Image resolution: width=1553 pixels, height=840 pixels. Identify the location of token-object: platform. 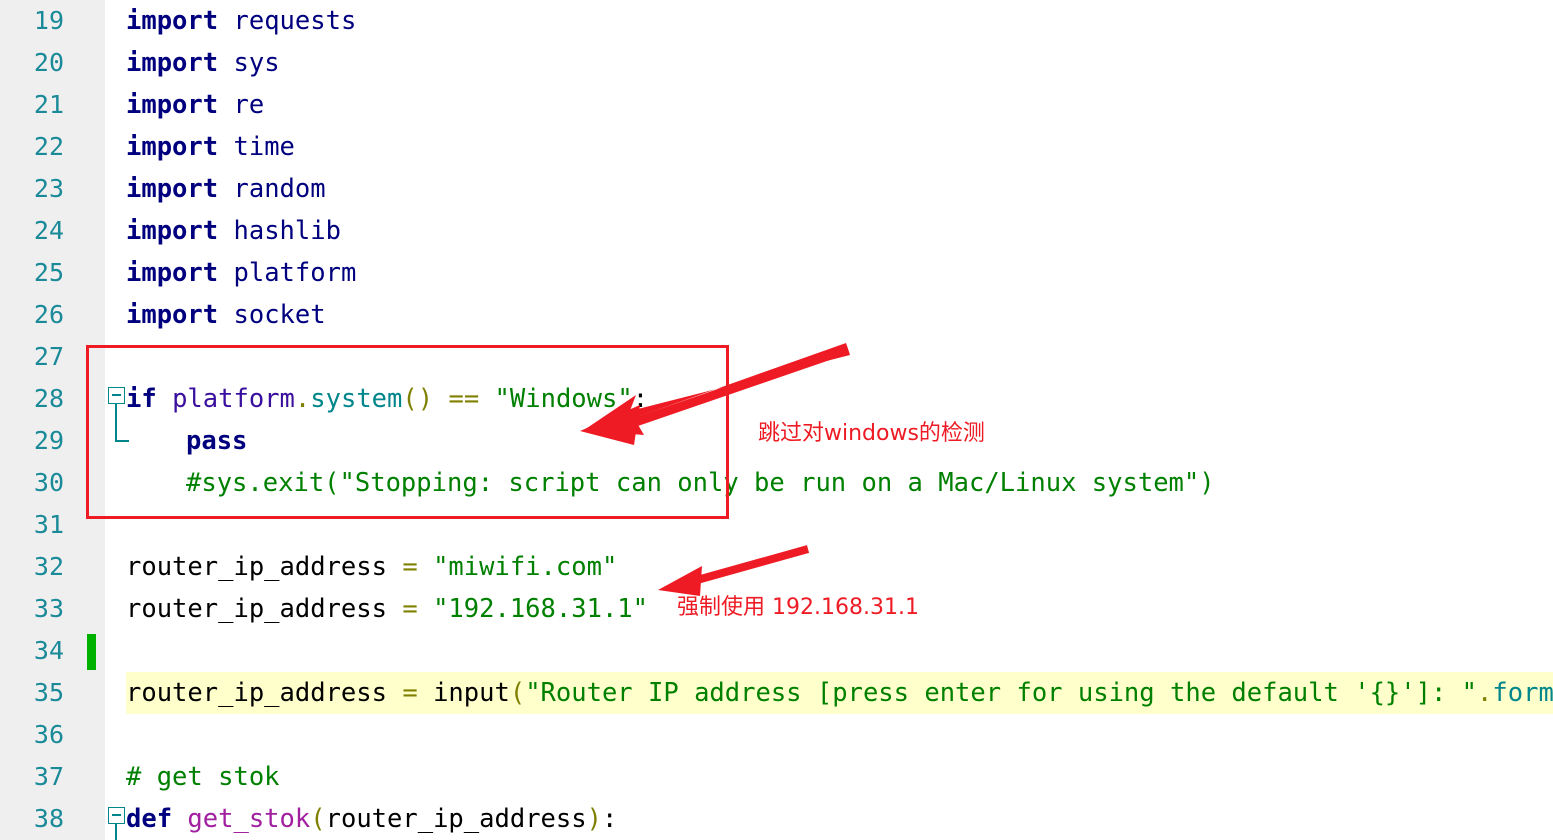
(233, 399).